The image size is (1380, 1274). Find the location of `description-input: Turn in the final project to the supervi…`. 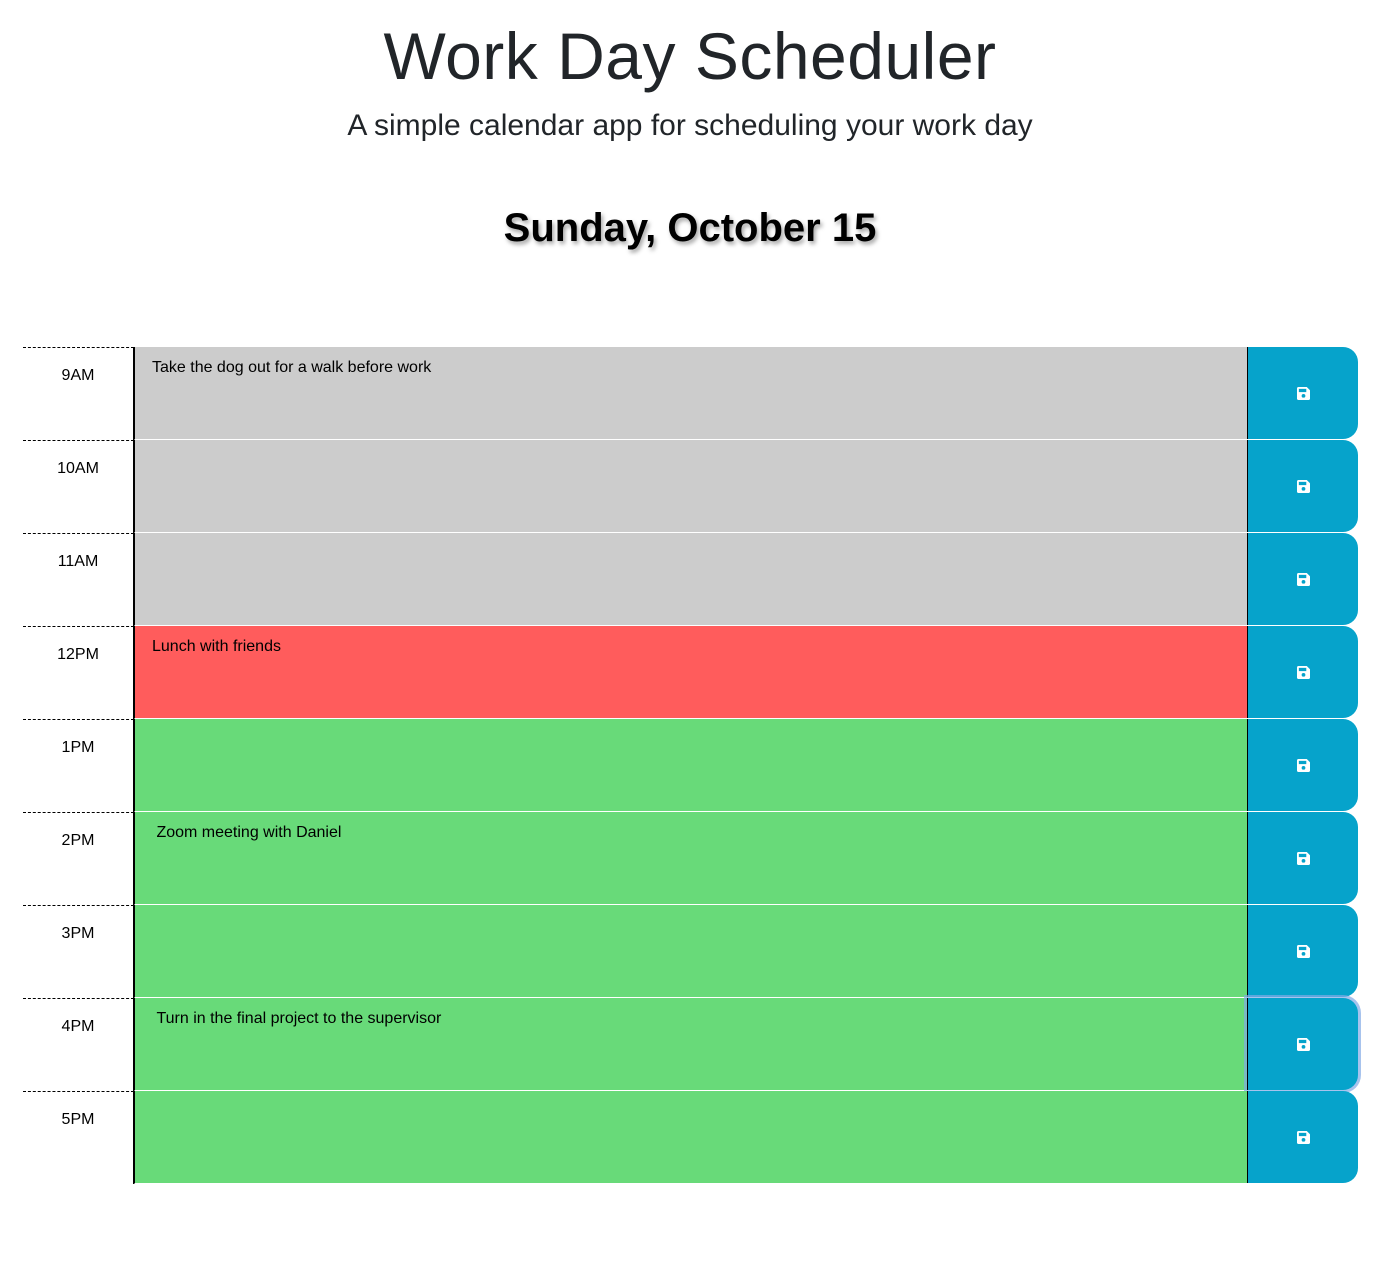

description-input: Turn in the final project to the supervi… is located at coordinates (690, 1044).